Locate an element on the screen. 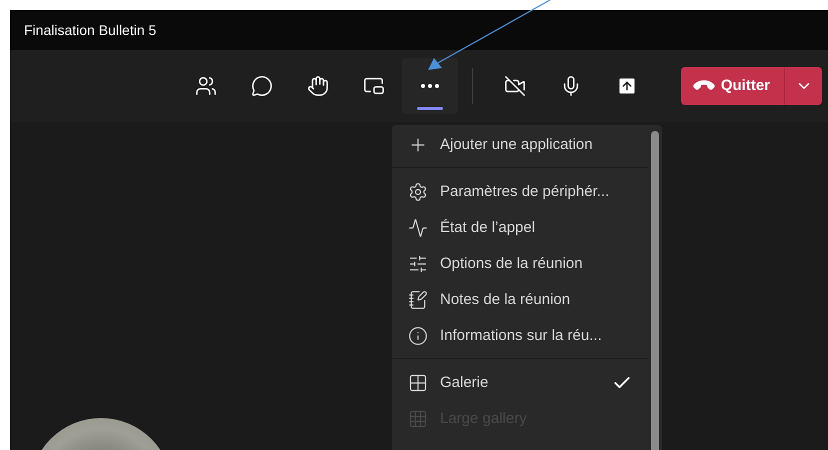 Image resolution: width=828 pixels, height=450 pixels. more-icon is located at coordinates (429, 86).